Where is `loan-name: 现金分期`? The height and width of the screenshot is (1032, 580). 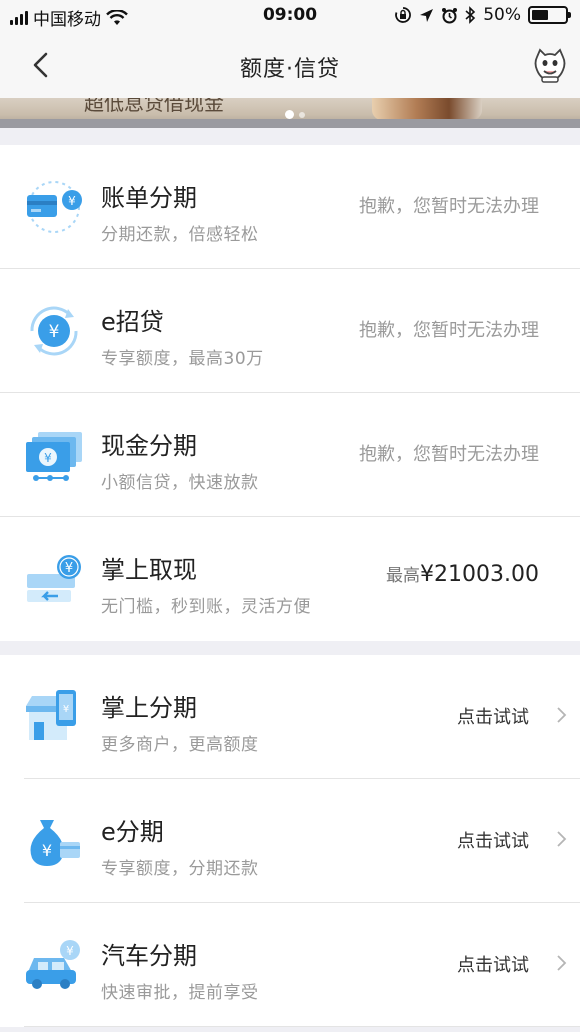
loan-name: 现金分期 is located at coordinates (149, 446).